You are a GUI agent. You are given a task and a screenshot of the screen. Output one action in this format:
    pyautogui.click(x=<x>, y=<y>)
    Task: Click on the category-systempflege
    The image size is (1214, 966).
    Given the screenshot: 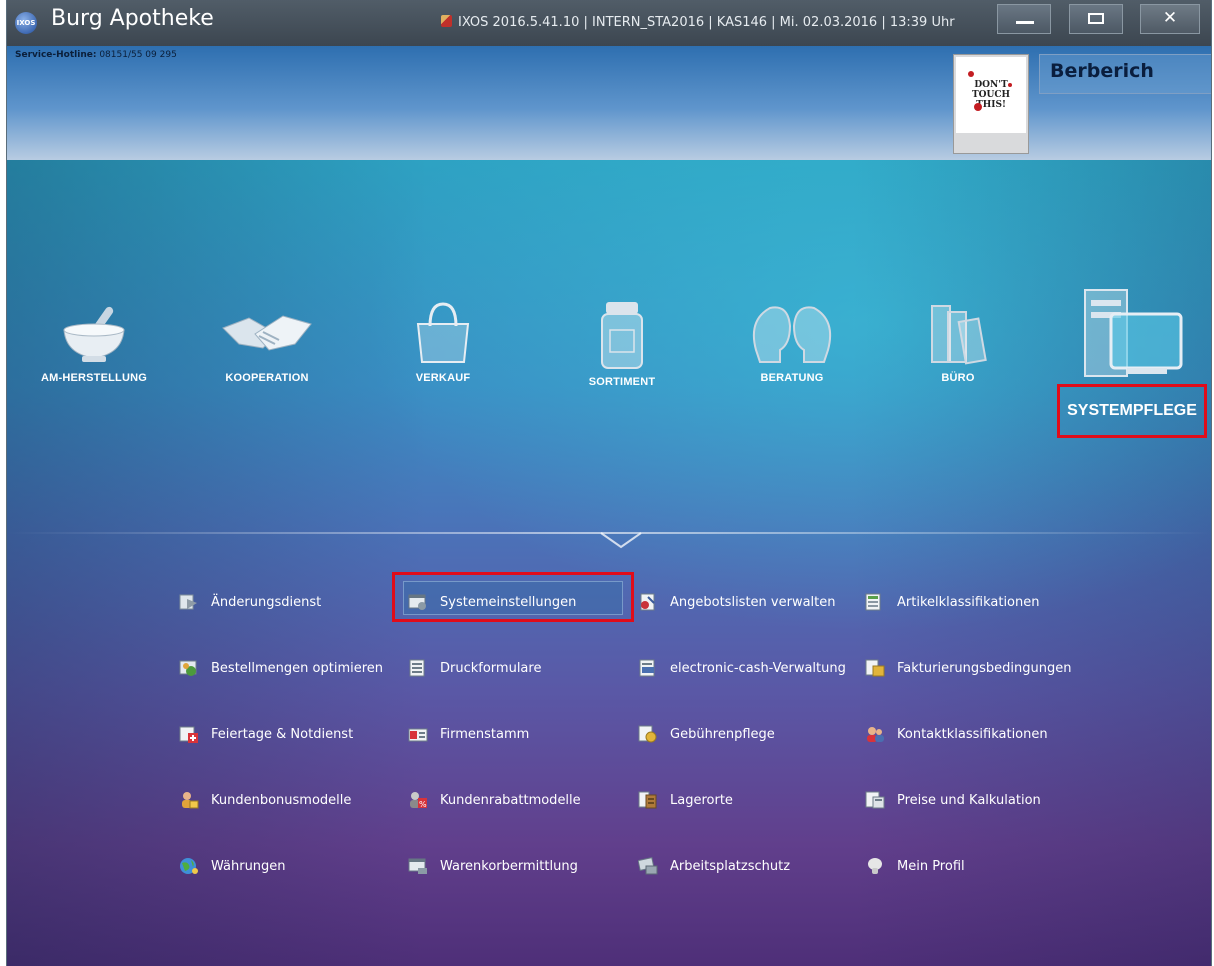 What is the action you would take?
    pyautogui.click(x=1130, y=337)
    